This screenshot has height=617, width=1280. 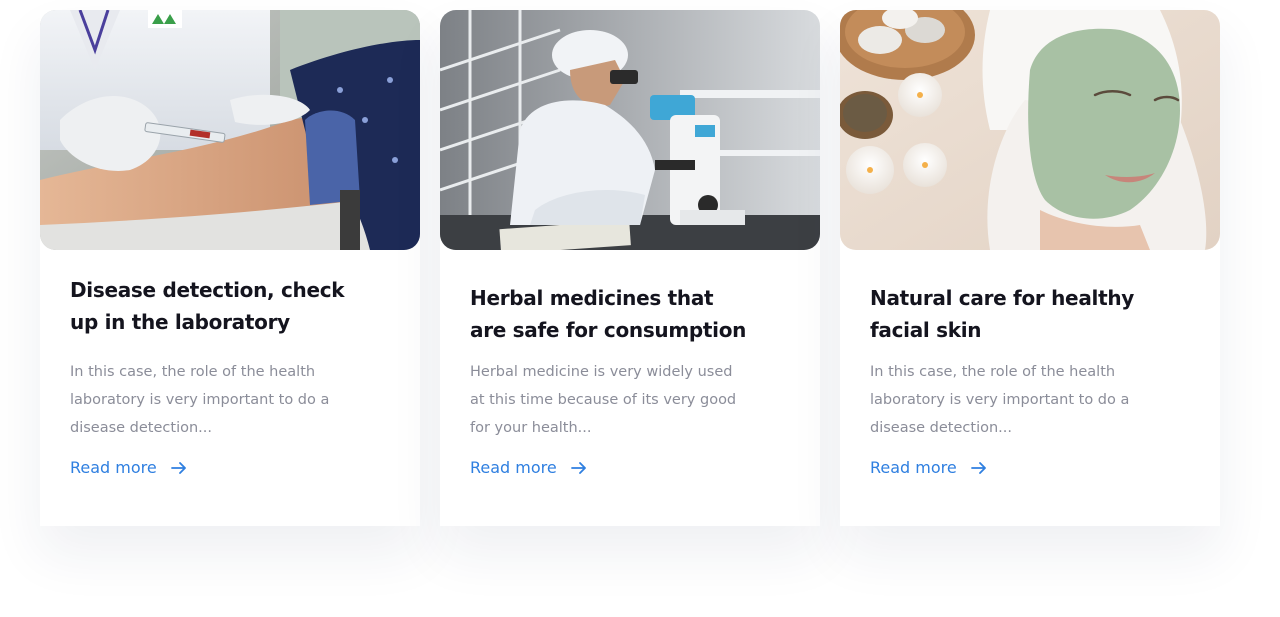 I want to click on microscope-researcher-photo, so click(x=630, y=130).